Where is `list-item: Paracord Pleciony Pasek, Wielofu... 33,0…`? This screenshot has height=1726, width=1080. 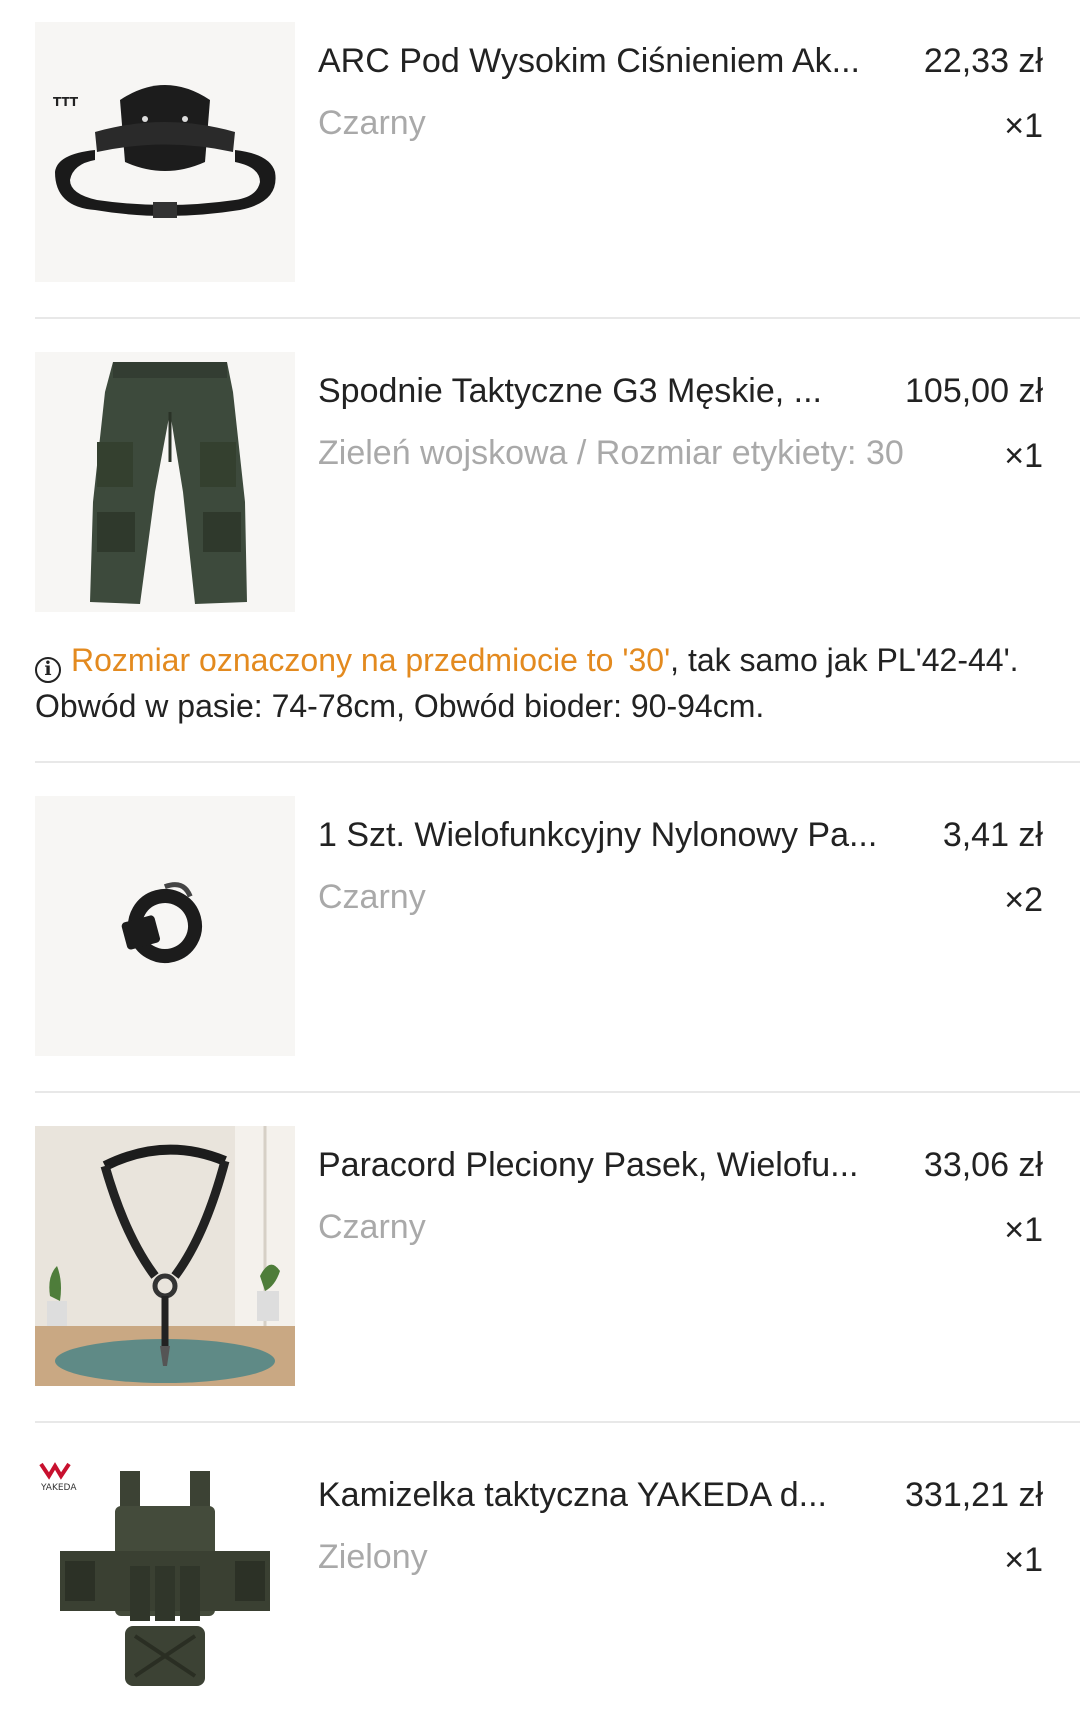 list-item: Paracord Pleciony Pasek, Wielofu... 33,0… is located at coordinates (557, 1256).